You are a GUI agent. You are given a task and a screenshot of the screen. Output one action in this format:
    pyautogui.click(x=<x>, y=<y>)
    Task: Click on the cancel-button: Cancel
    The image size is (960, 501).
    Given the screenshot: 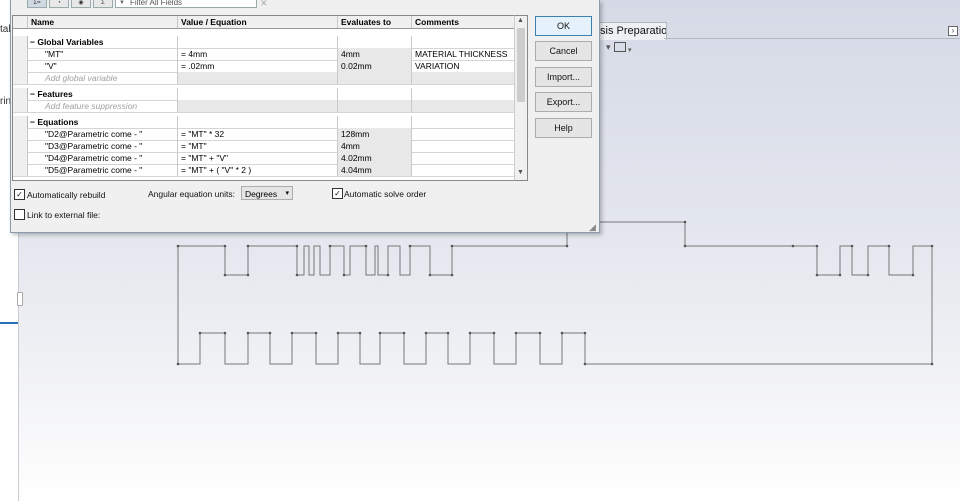 What is the action you would take?
    pyautogui.click(x=563, y=51)
    